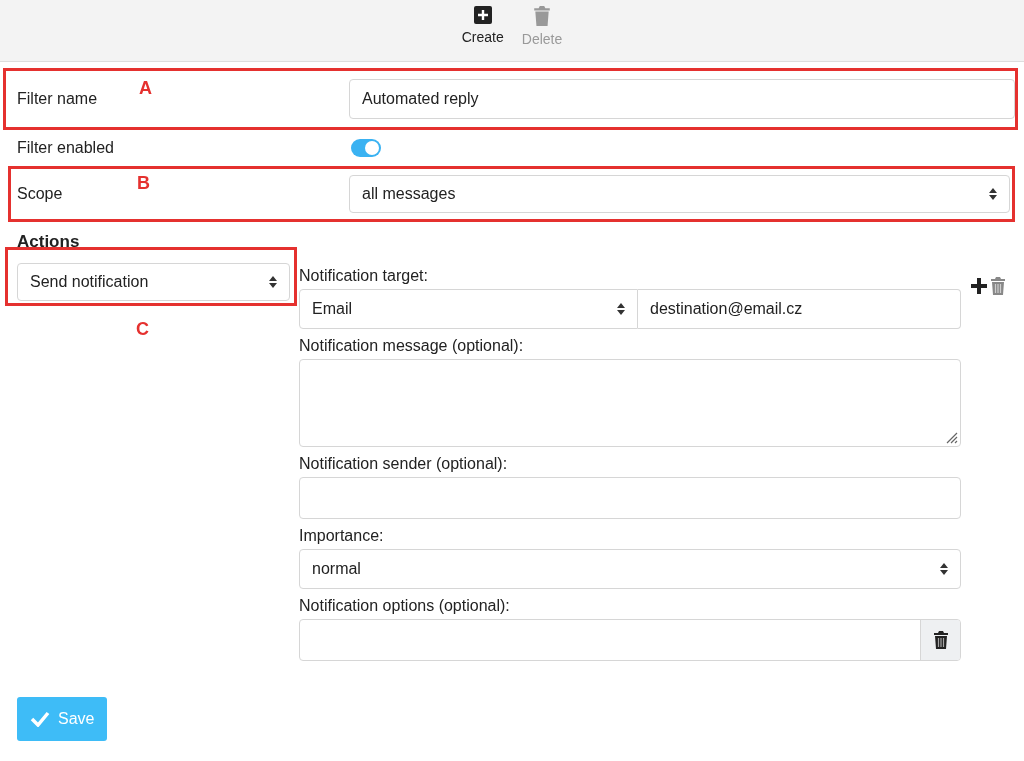 This screenshot has height=761, width=1024. What do you see at coordinates (682, 99) in the screenshot?
I see `filter-name-field: Automated reply` at bounding box center [682, 99].